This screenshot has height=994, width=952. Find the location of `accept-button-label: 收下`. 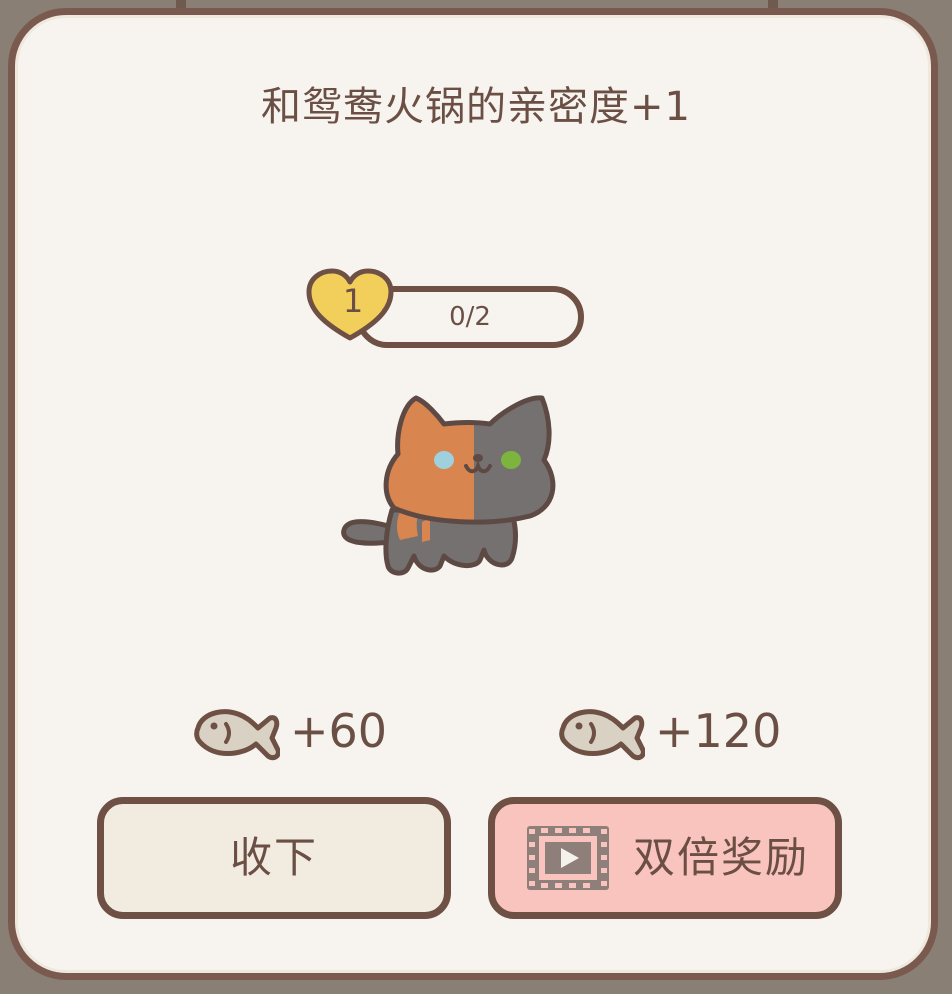

accept-button-label: 收下 is located at coordinates (273, 857).